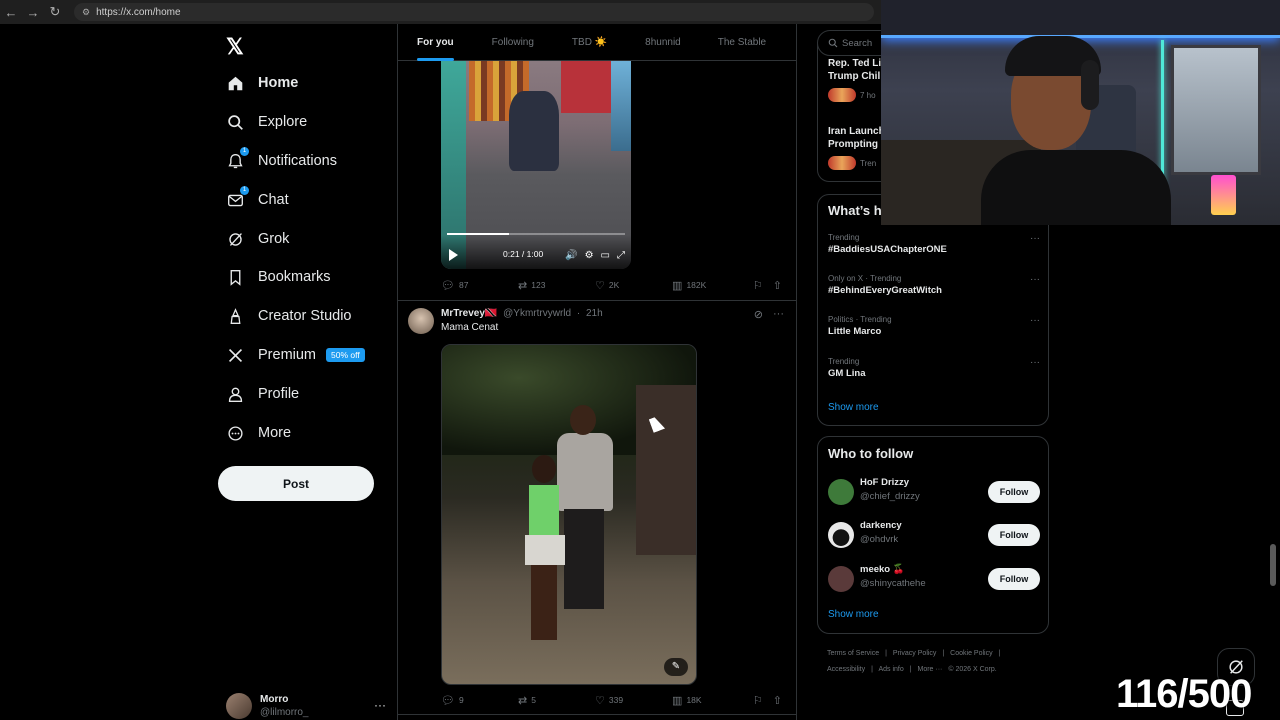 Image resolution: width=1280 pixels, height=720 pixels. Describe the element at coordinates (296, 483) in the screenshot. I see `post-button: Post` at that location.